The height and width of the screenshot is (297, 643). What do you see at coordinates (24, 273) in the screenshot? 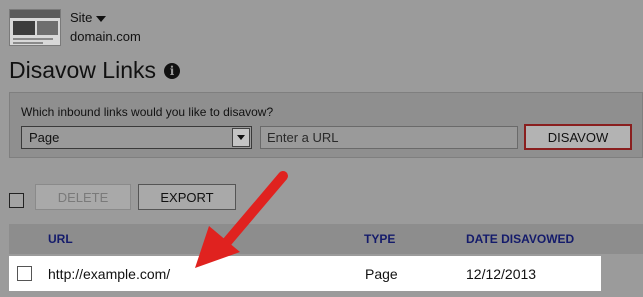
I see `row-checkbox` at bounding box center [24, 273].